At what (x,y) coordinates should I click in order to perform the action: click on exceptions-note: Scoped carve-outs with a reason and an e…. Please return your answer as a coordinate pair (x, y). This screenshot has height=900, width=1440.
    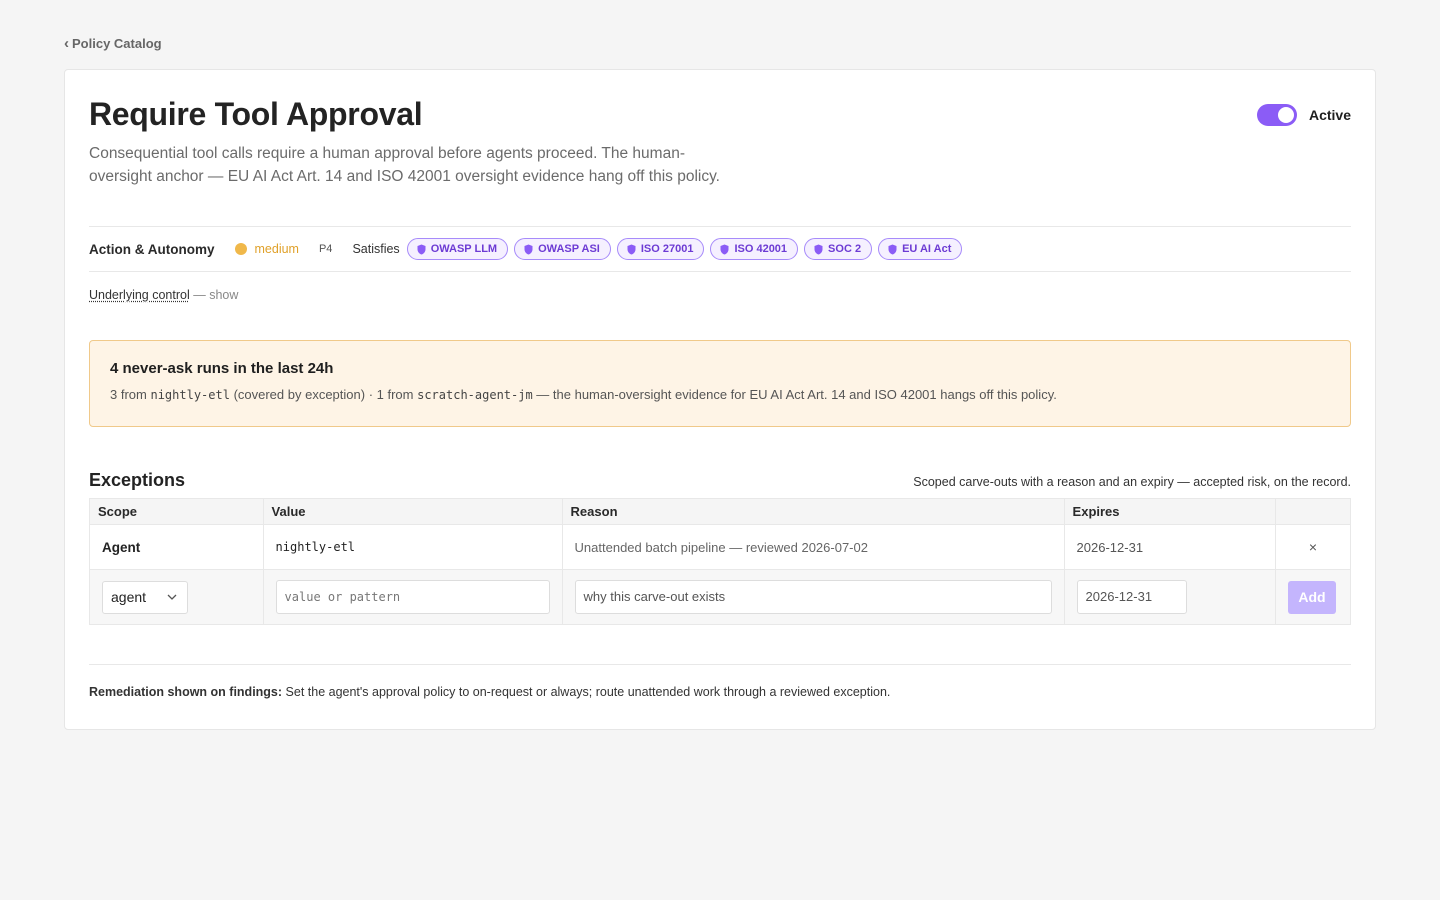
    Looking at the image, I should click on (1132, 482).